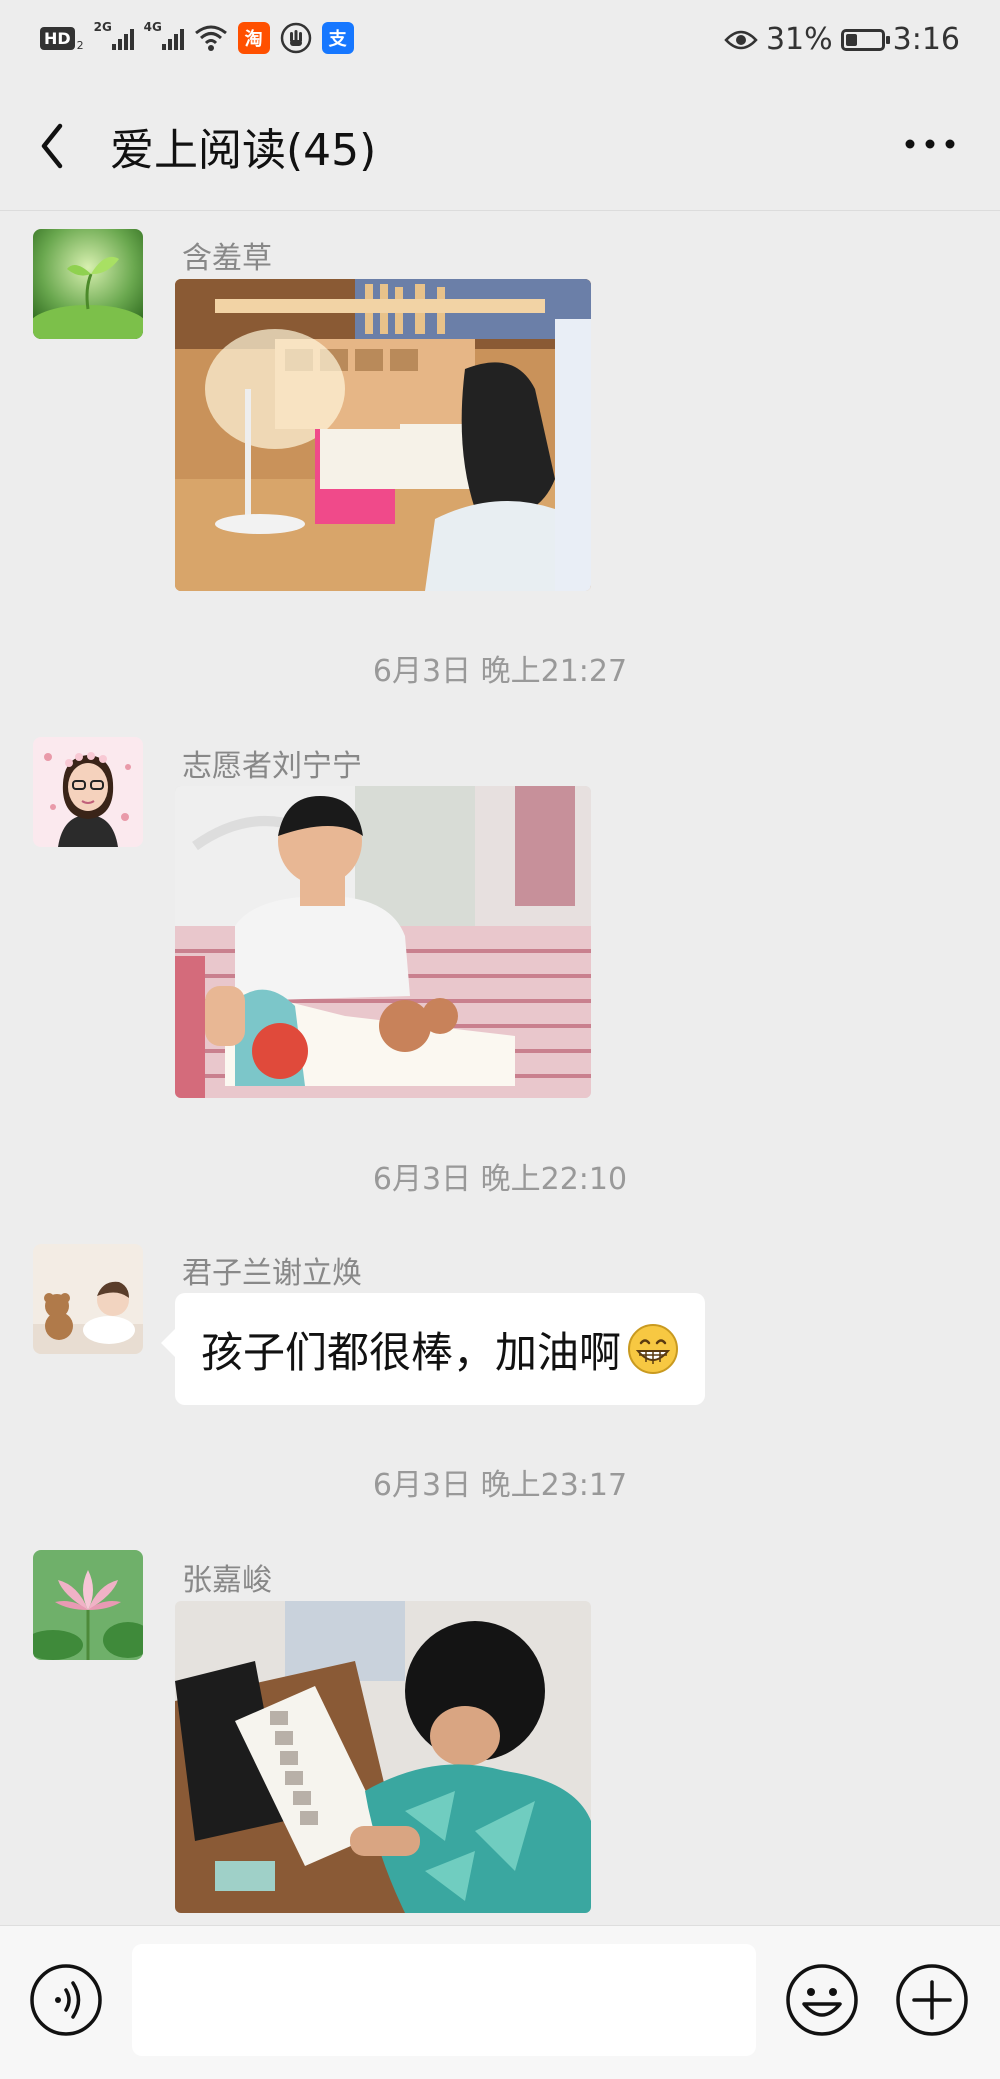  What do you see at coordinates (272, 1273) in the screenshot?
I see `sender-name: 君子兰谢立焕` at bounding box center [272, 1273].